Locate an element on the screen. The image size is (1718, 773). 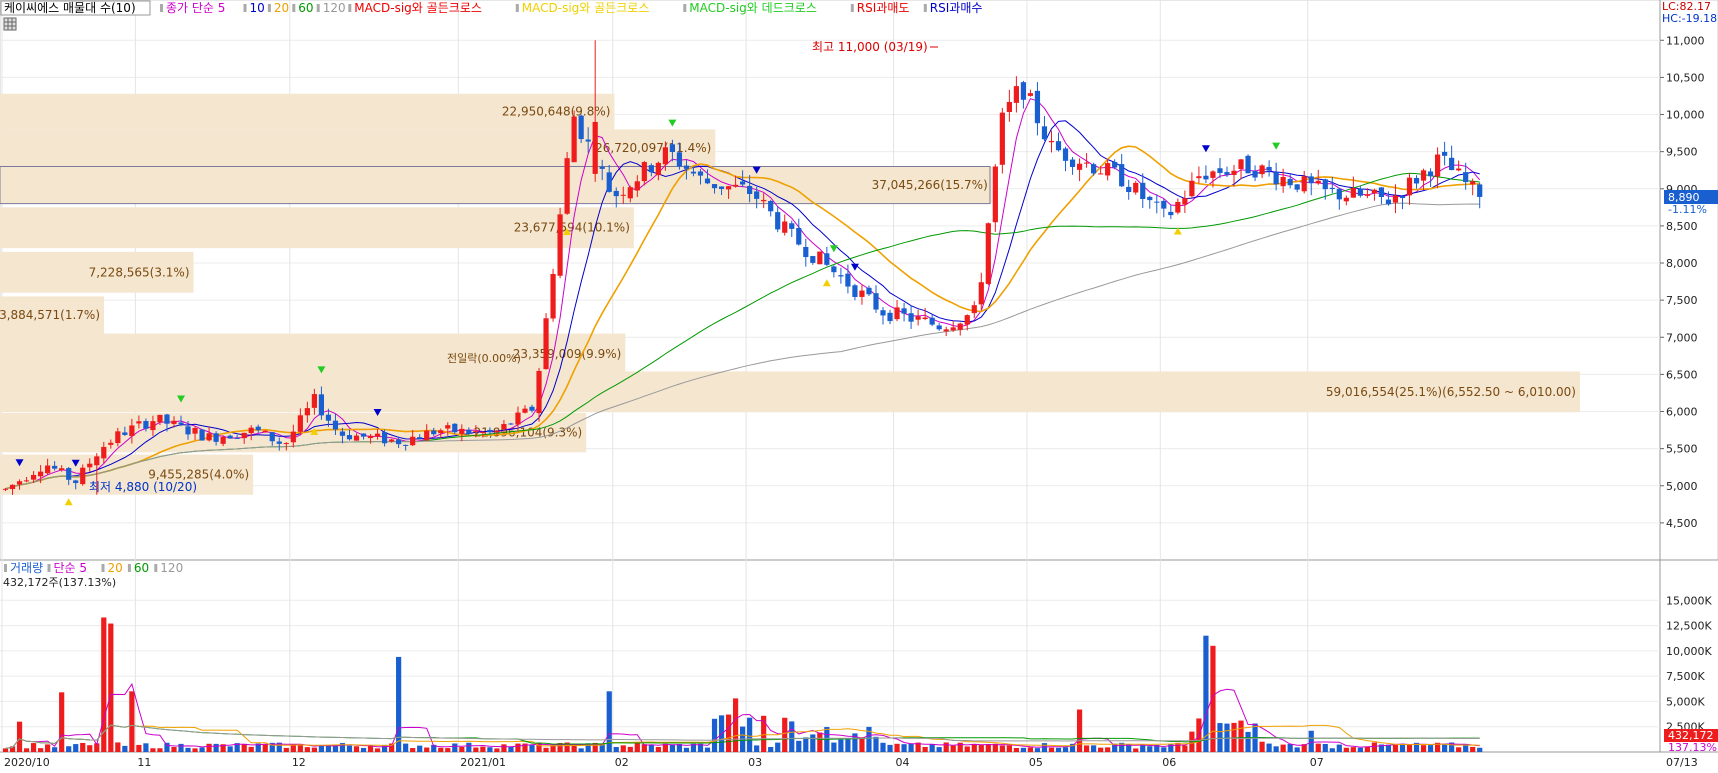
legend-item: RSI과매수 is located at coordinates (956, 8).